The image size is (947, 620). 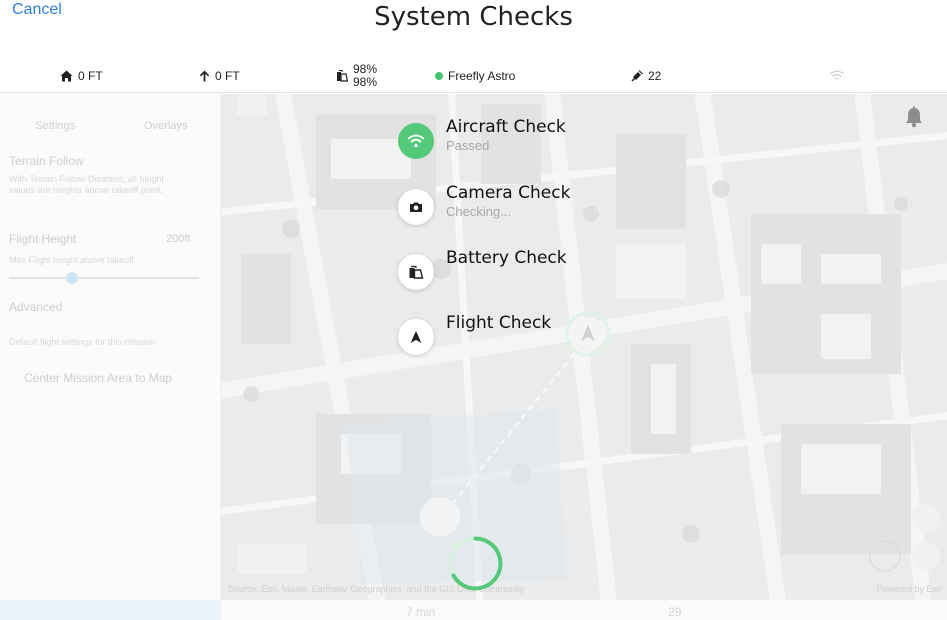 I want to click on aircraft-connection: Freefly Astro, so click(x=475, y=75).